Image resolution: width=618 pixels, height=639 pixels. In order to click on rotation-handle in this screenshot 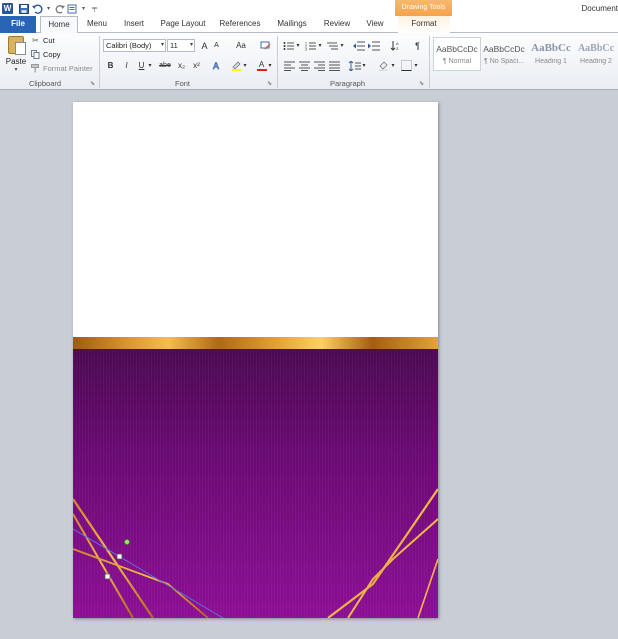, I will do `click(127, 541)`.